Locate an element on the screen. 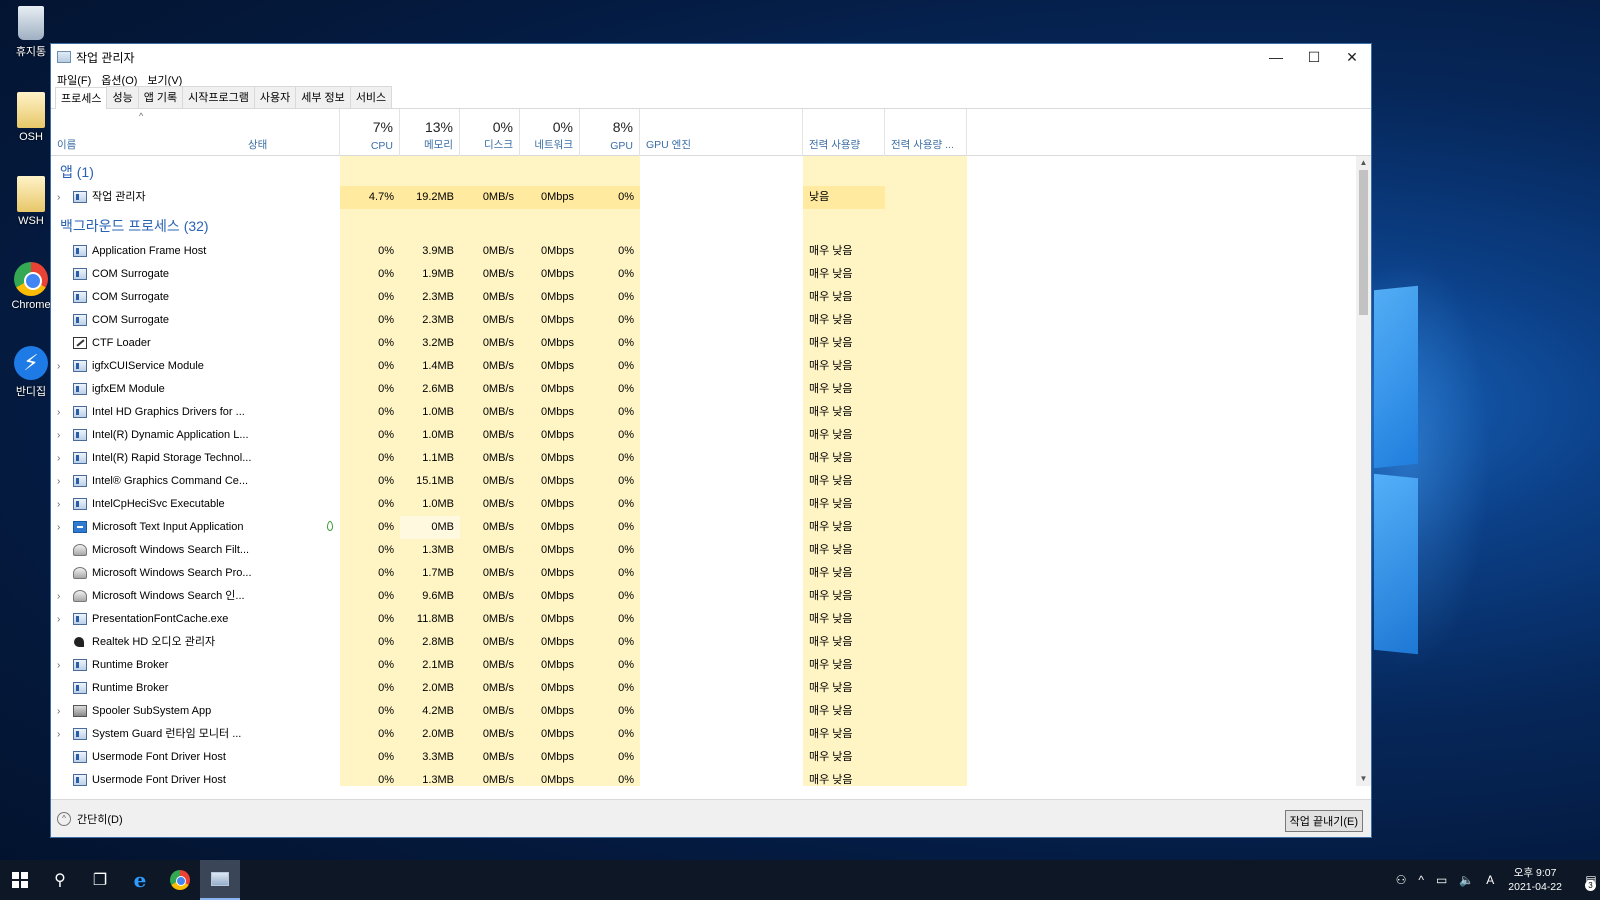  start-button is located at coordinates (20, 880).